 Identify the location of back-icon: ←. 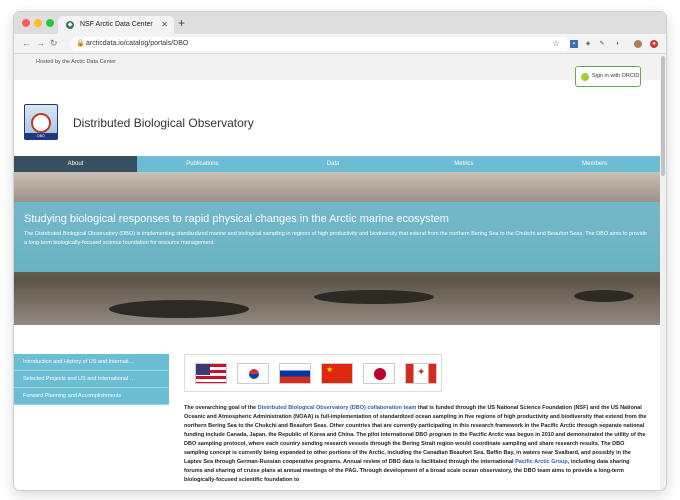
(26, 43).